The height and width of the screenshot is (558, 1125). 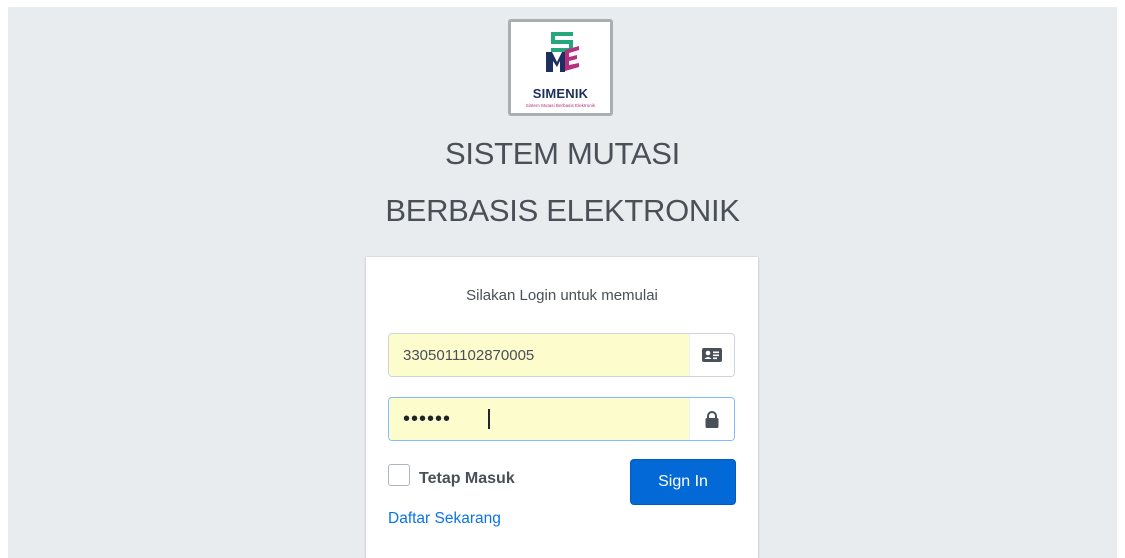 I want to click on logo-tagline: Sistem Mutasi Berbasis Elektronik, so click(x=560, y=105).